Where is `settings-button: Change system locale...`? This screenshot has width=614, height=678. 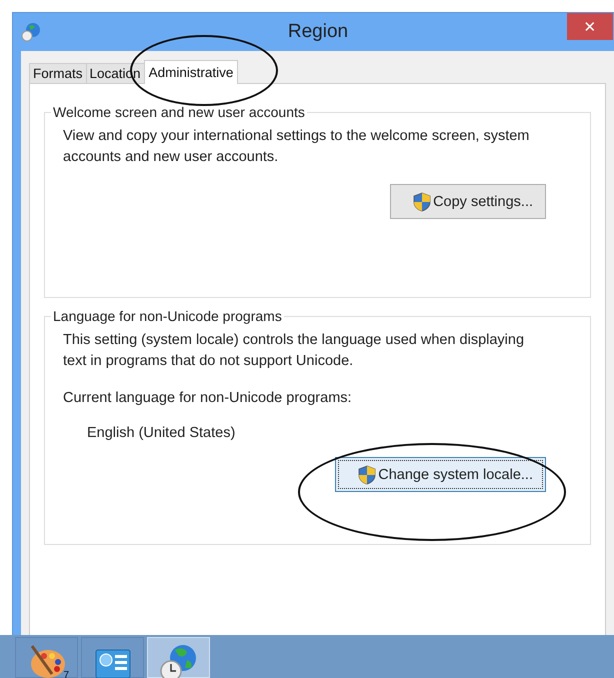
settings-button: Change system locale... is located at coordinates (440, 474).